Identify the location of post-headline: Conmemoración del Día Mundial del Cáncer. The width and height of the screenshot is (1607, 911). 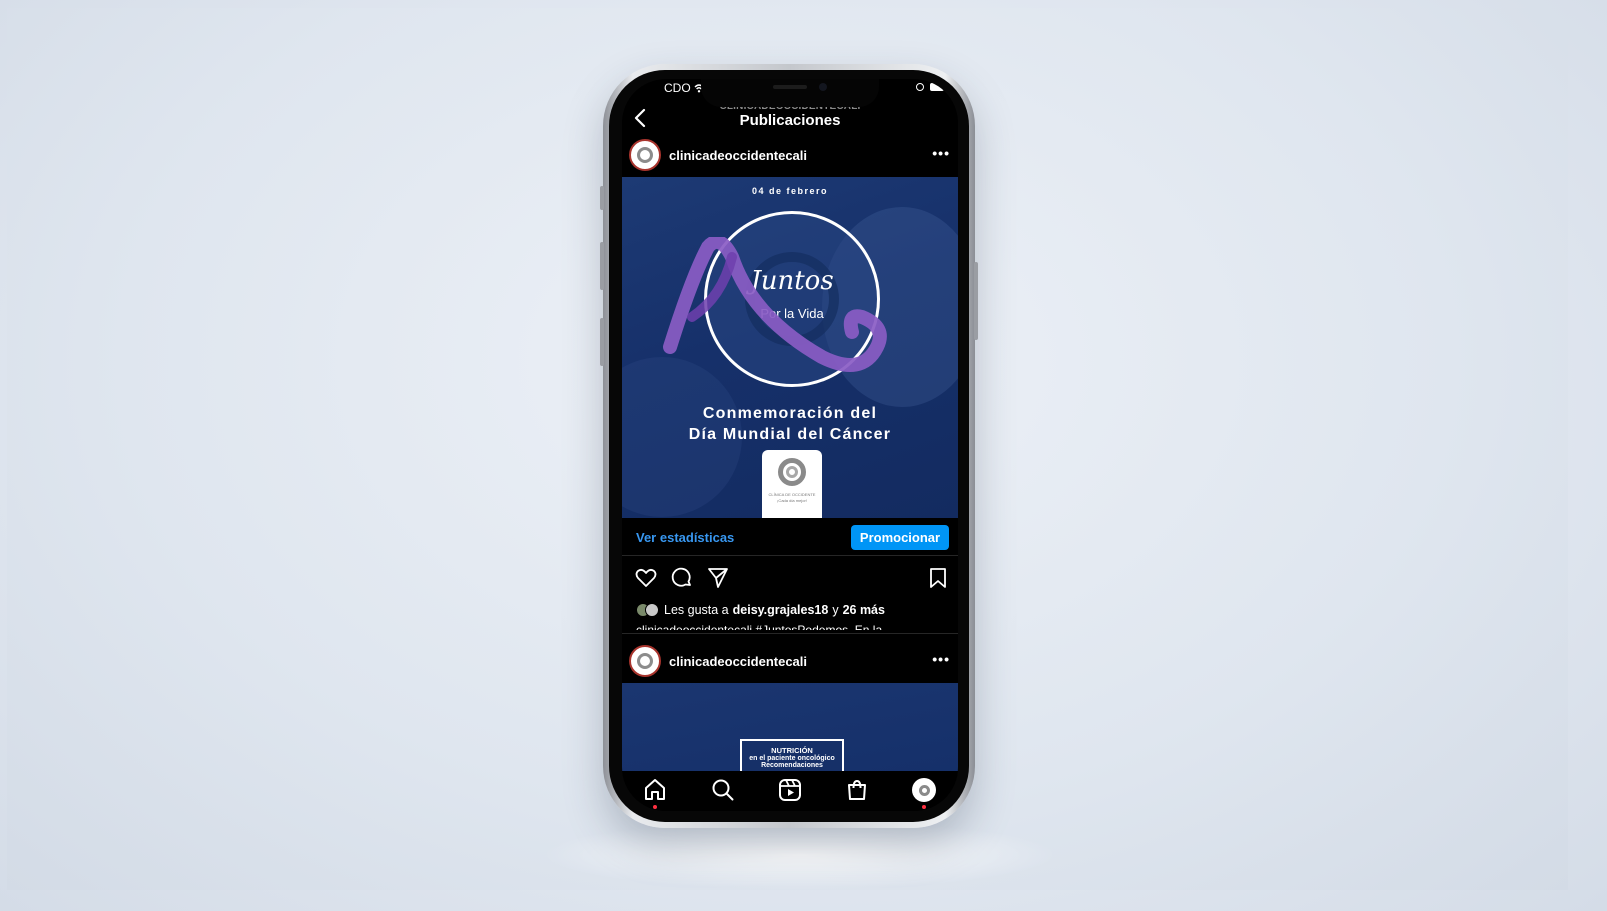
(790, 424).